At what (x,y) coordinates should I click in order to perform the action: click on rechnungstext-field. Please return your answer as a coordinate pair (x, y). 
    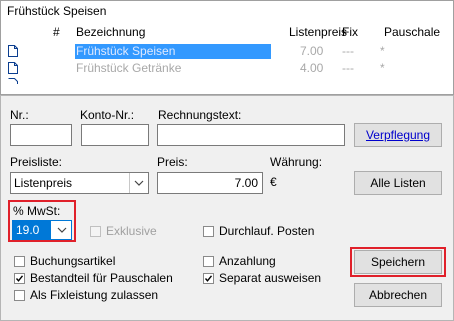
    Looking at the image, I should click on (251, 135).